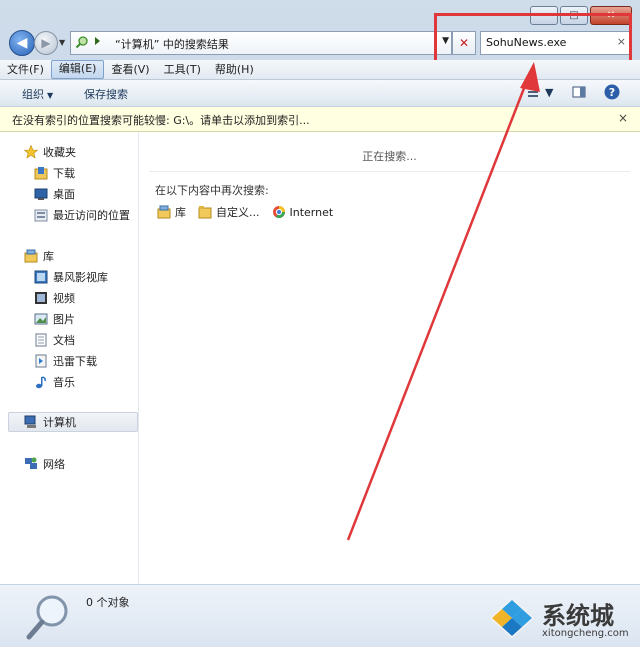 The width and height of the screenshot is (640, 647). I want to click on address-bar: “计算机” 中的搜索结果 ▼, so click(261, 43).